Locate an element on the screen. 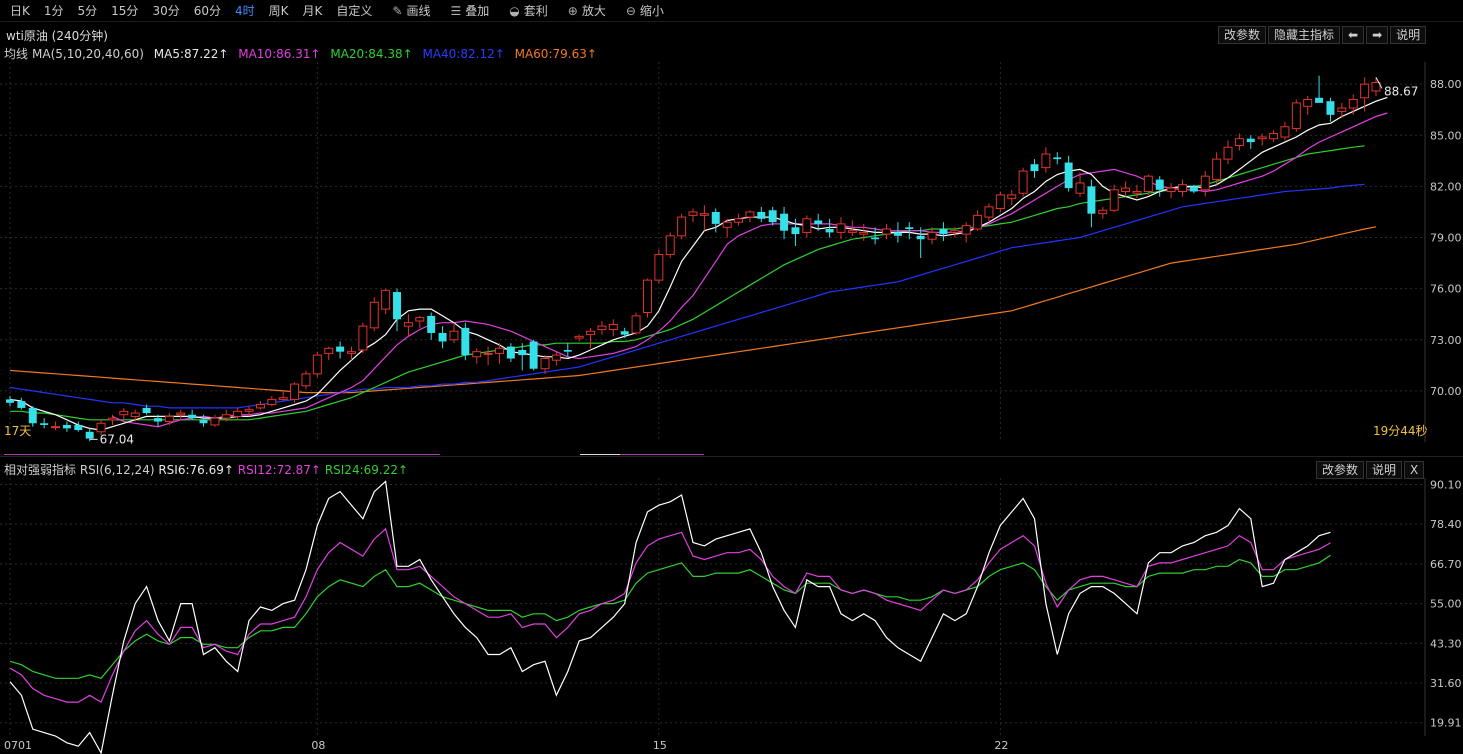 The image size is (1463, 754). timeframe-tab-4: 30分 is located at coordinates (165, 10).